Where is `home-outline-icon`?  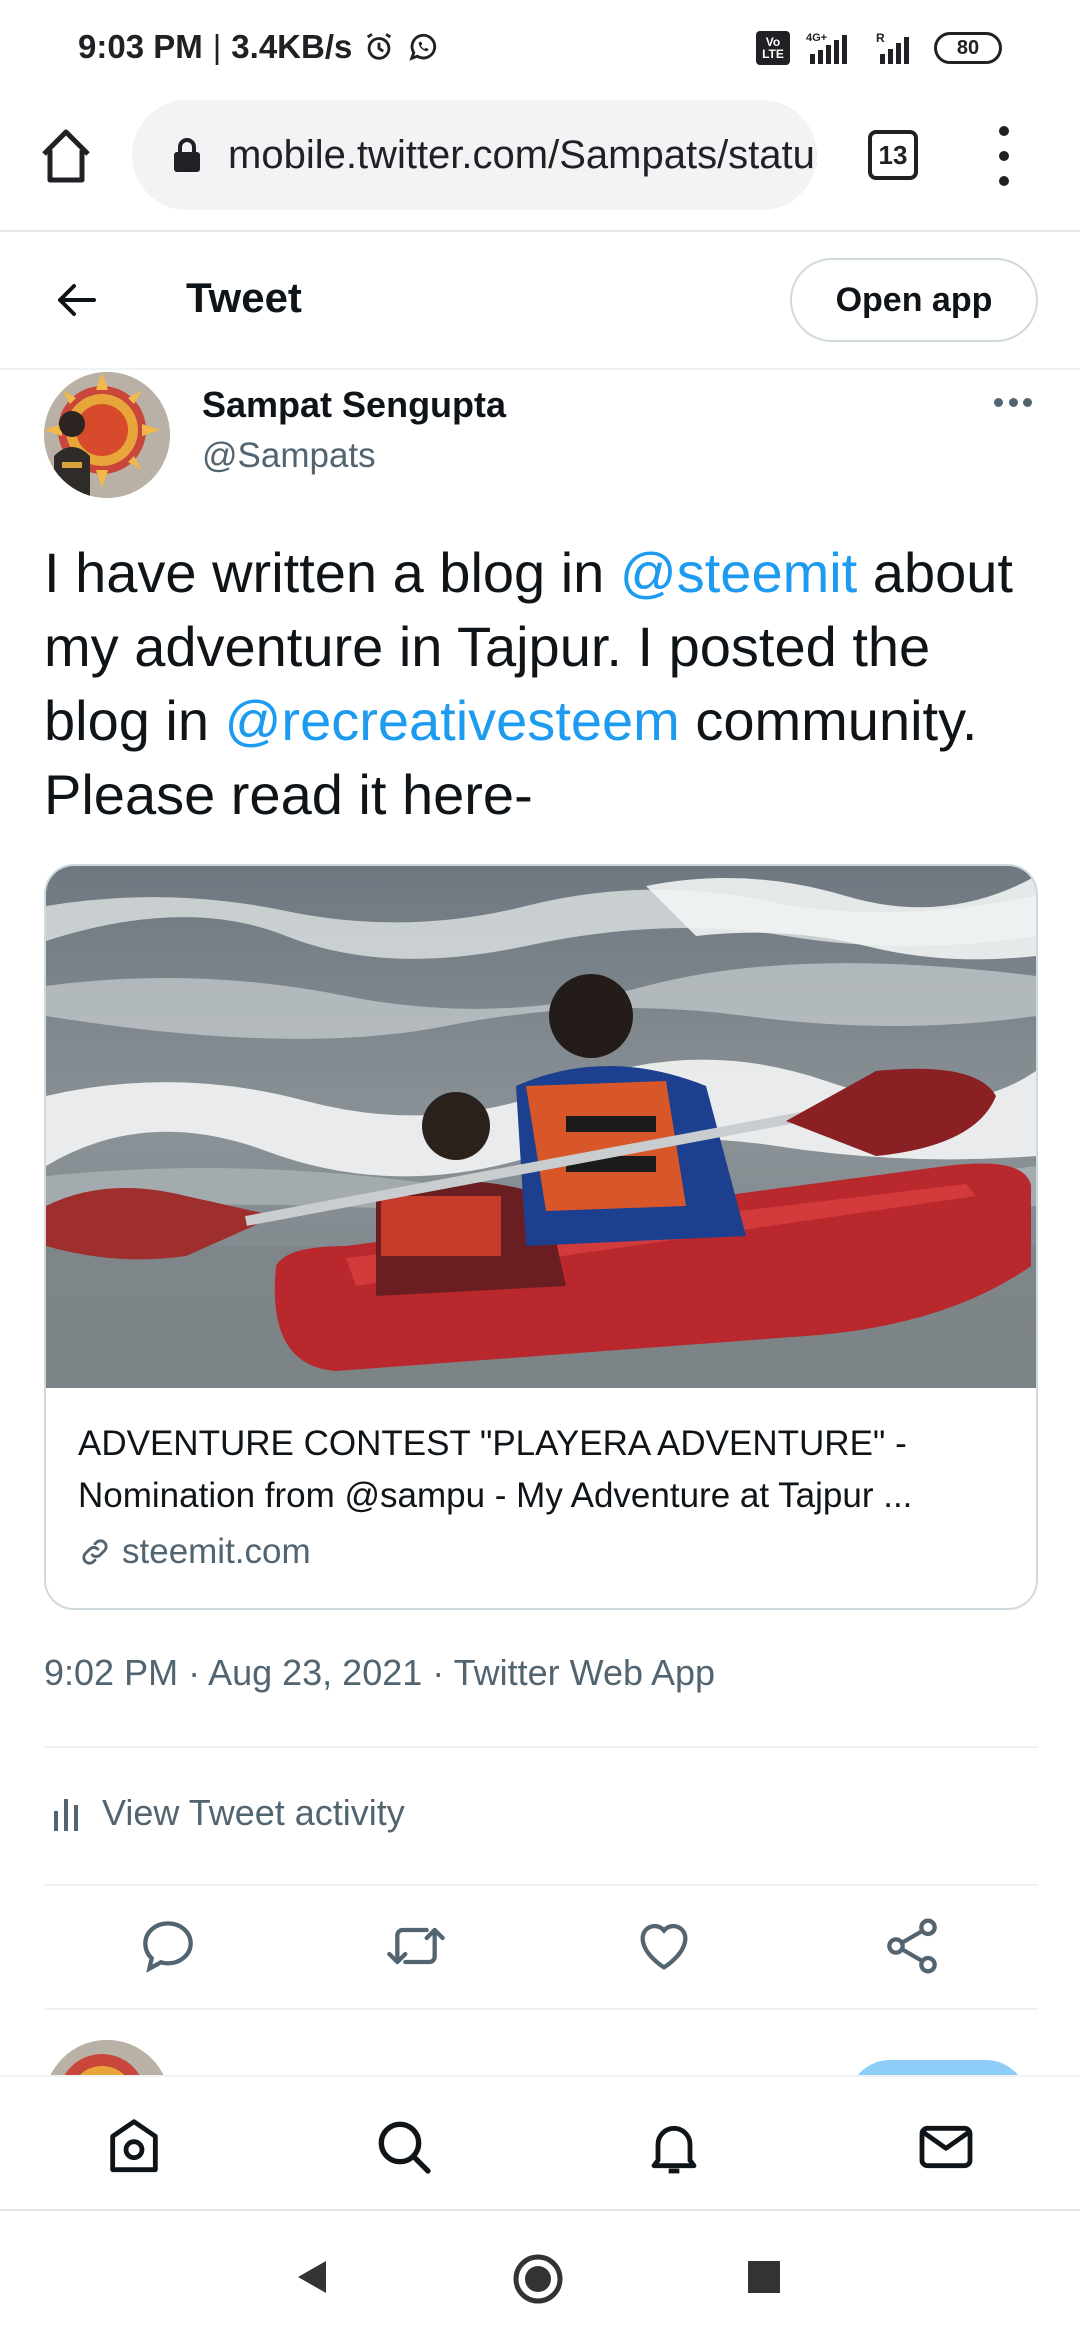
home-outline-icon is located at coordinates (66, 156).